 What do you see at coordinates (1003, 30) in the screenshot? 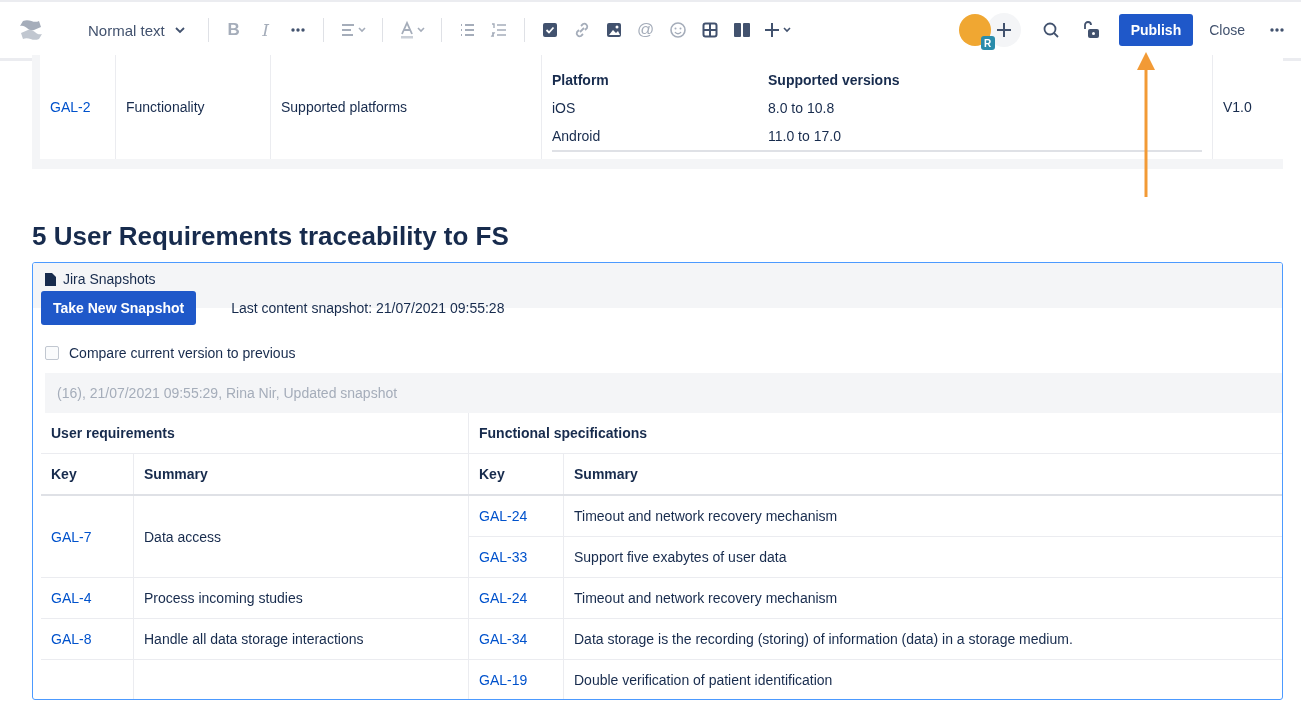
I see `plus-icon` at bounding box center [1003, 30].